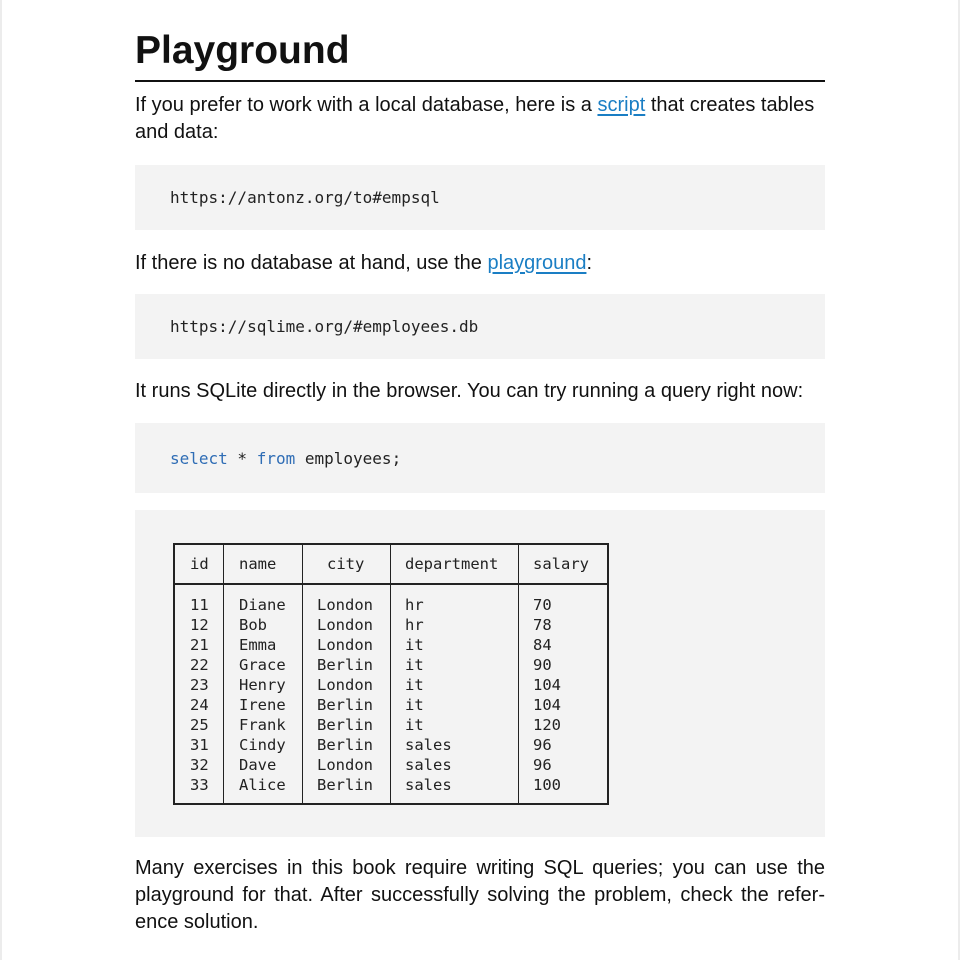  What do you see at coordinates (480, 197) in the screenshot?
I see `script-url-block: https://antonz.org/to#empsql` at bounding box center [480, 197].